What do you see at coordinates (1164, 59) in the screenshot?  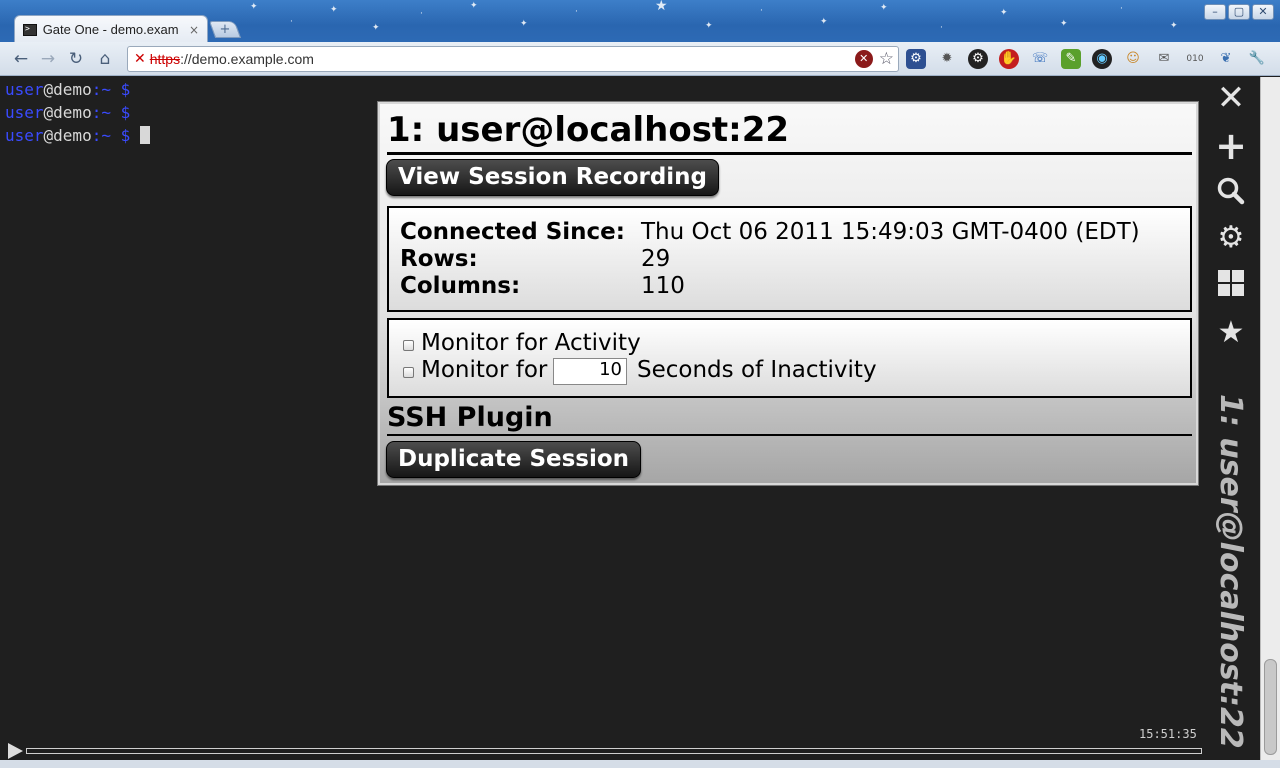 I see `extension-mail-icon: ✉` at bounding box center [1164, 59].